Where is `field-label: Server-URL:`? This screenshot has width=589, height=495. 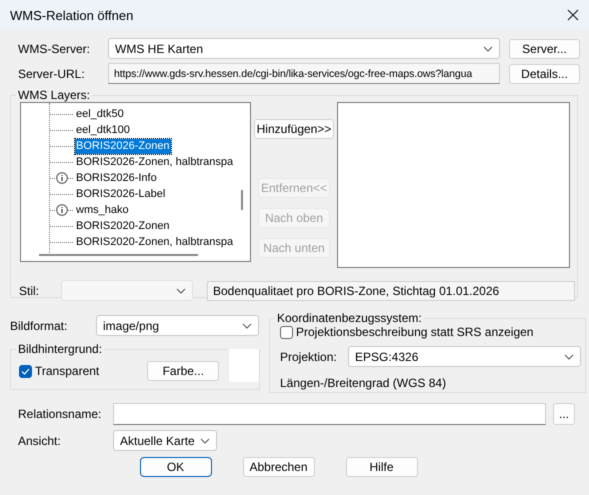 field-label: Server-URL: is located at coordinates (52, 73).